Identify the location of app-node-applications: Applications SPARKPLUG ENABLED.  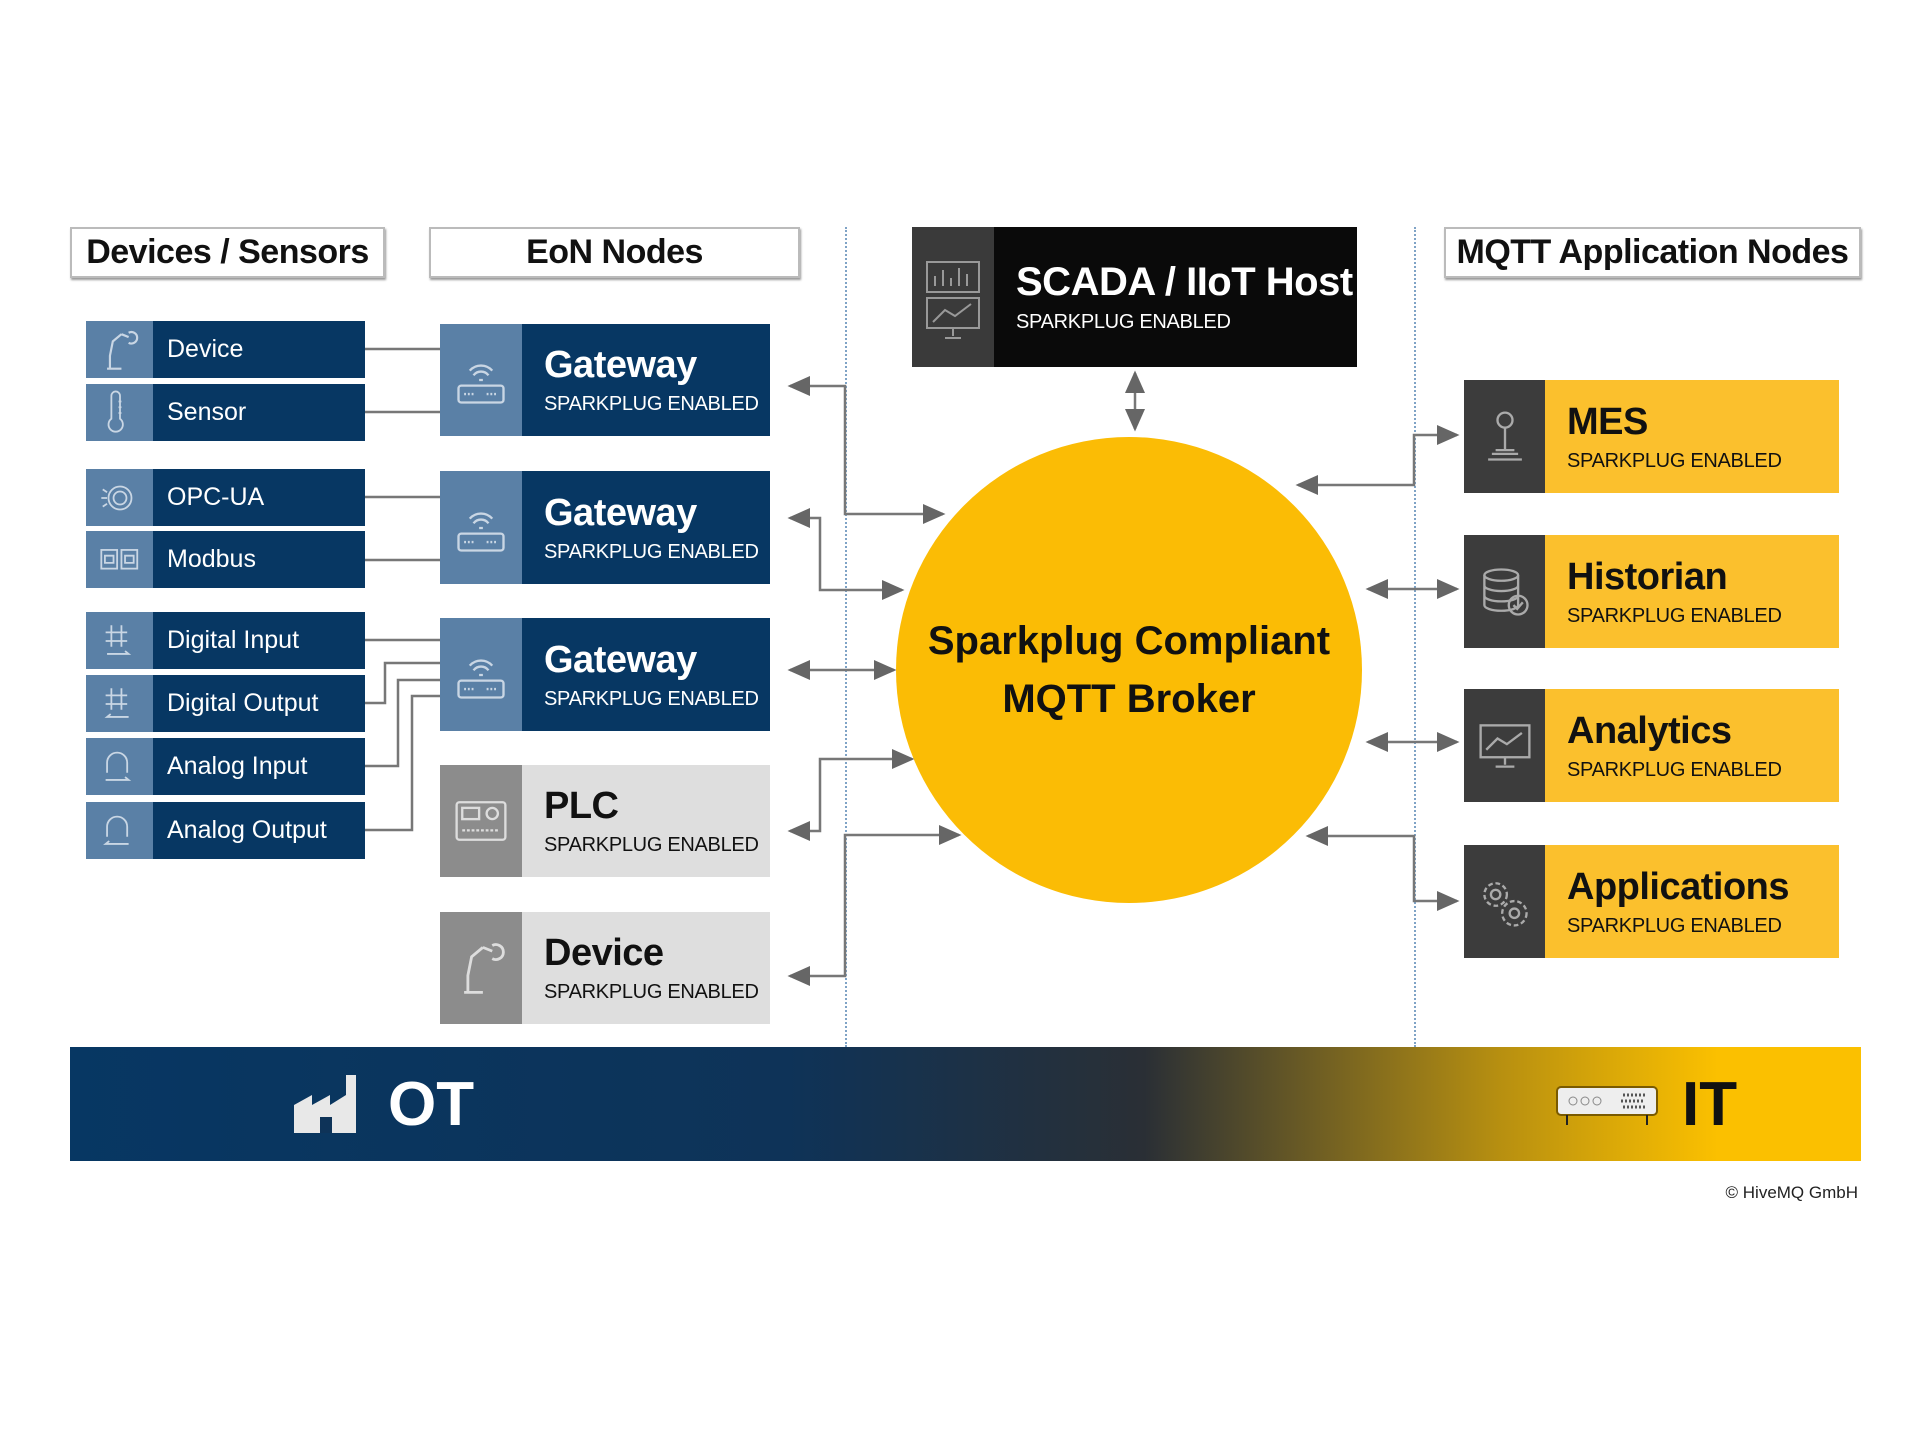
(1651, 901).